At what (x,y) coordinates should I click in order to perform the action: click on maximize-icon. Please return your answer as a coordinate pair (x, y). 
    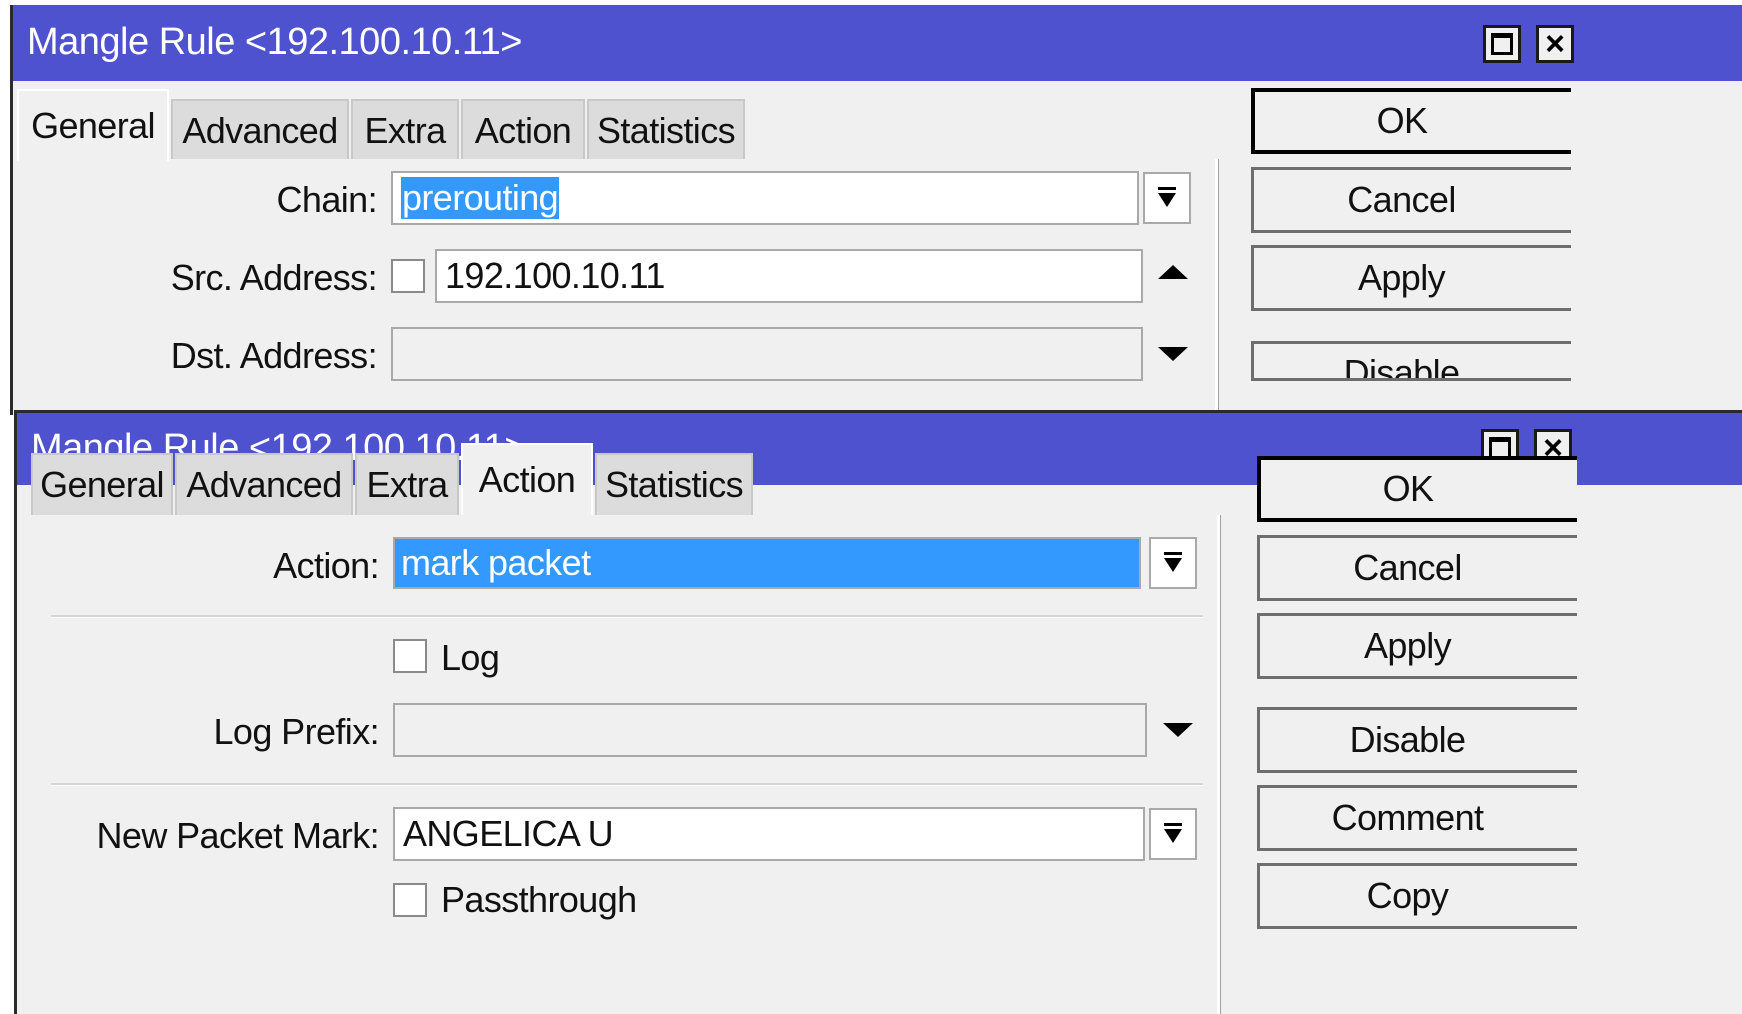
    Looking at the image, I should click on (1502, 44).